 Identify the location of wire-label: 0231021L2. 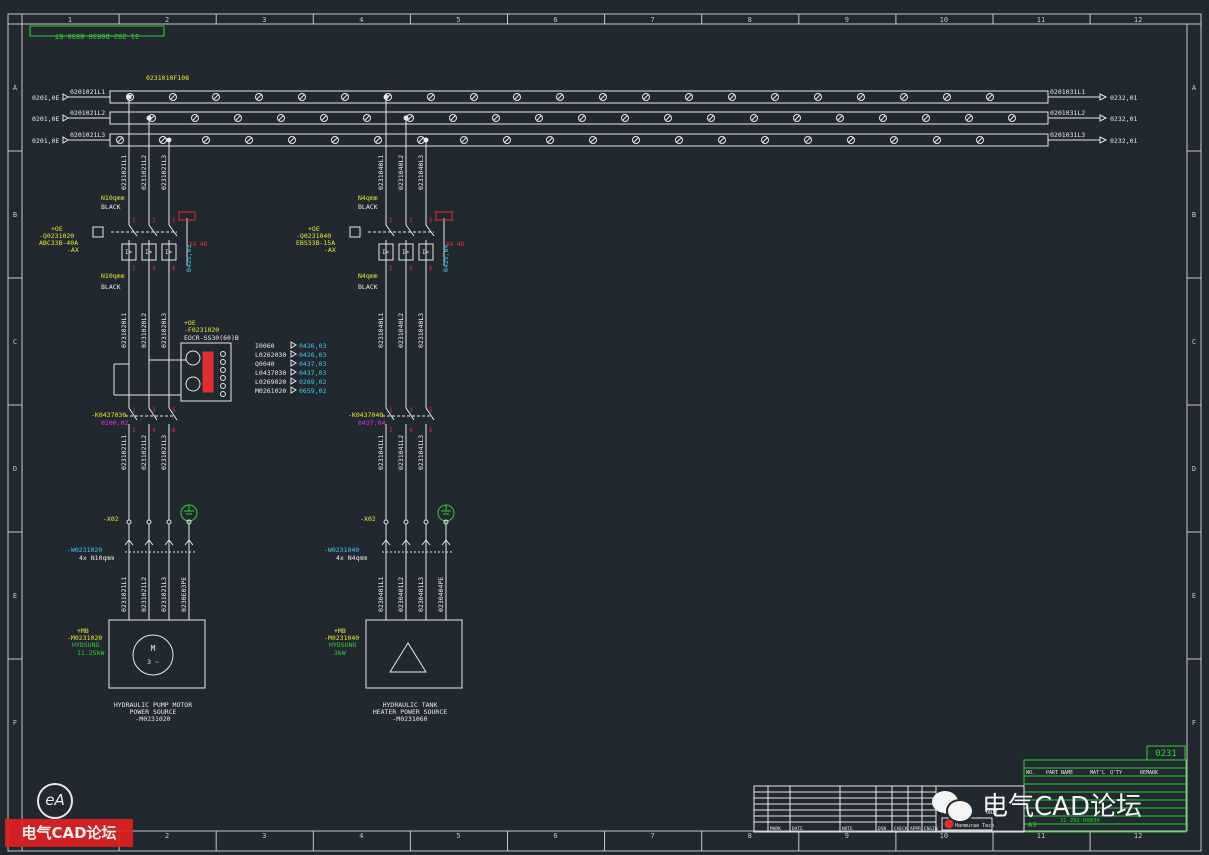
(144, 452).